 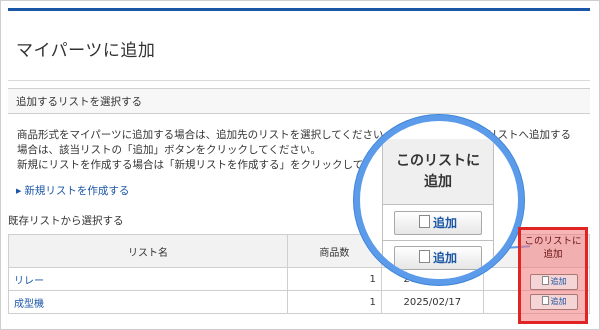 What do you see at coordinates (554, 282) in the screenshot?
I see `add-button-row-1: 追加` at bounding box center [554, 282].